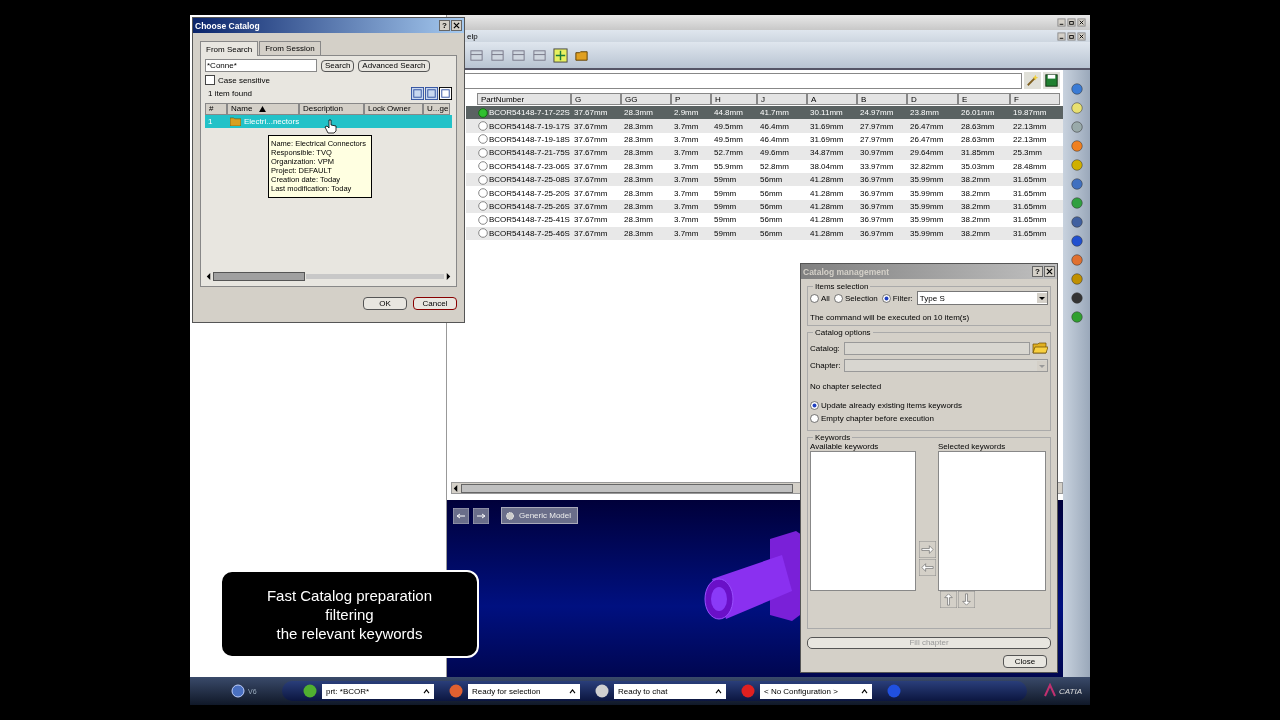 Image resolution: width=1280 pixels, height=720 pixels. Describe the element at coordinates (978, 166) in the screenshot. I see `table-cell-text: 35.03mm` at that location.